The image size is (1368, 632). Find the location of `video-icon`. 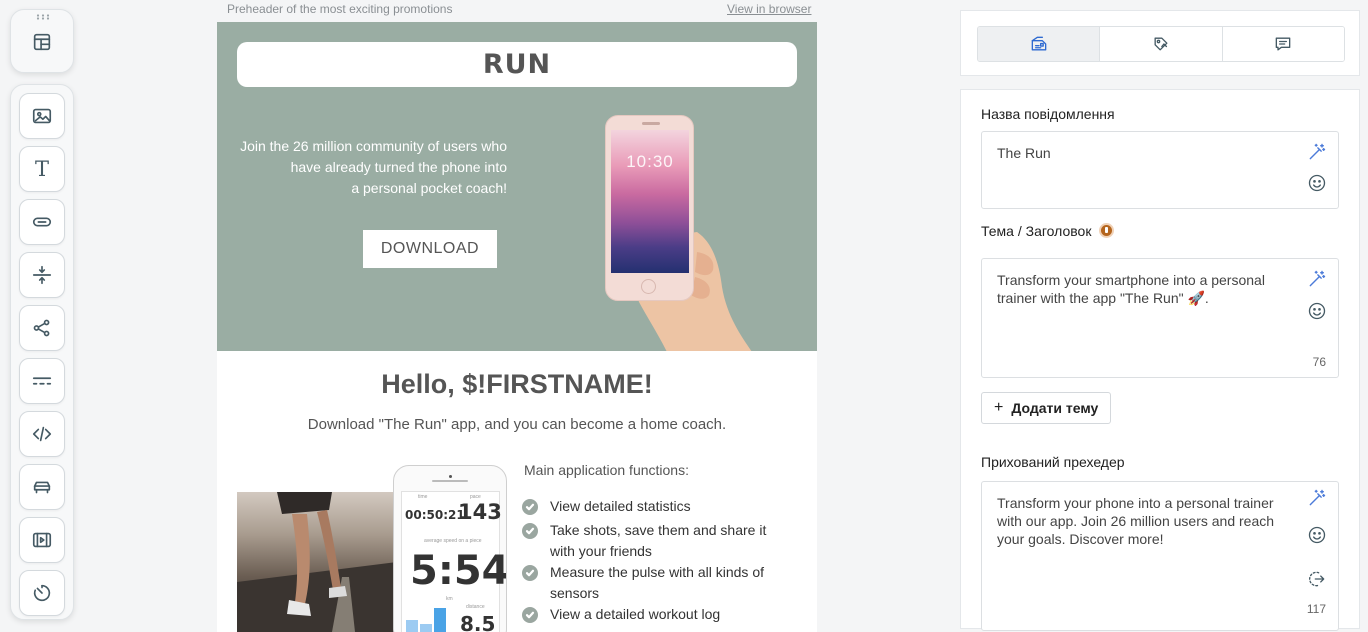

video-icon is located at coordinates (42, 540).